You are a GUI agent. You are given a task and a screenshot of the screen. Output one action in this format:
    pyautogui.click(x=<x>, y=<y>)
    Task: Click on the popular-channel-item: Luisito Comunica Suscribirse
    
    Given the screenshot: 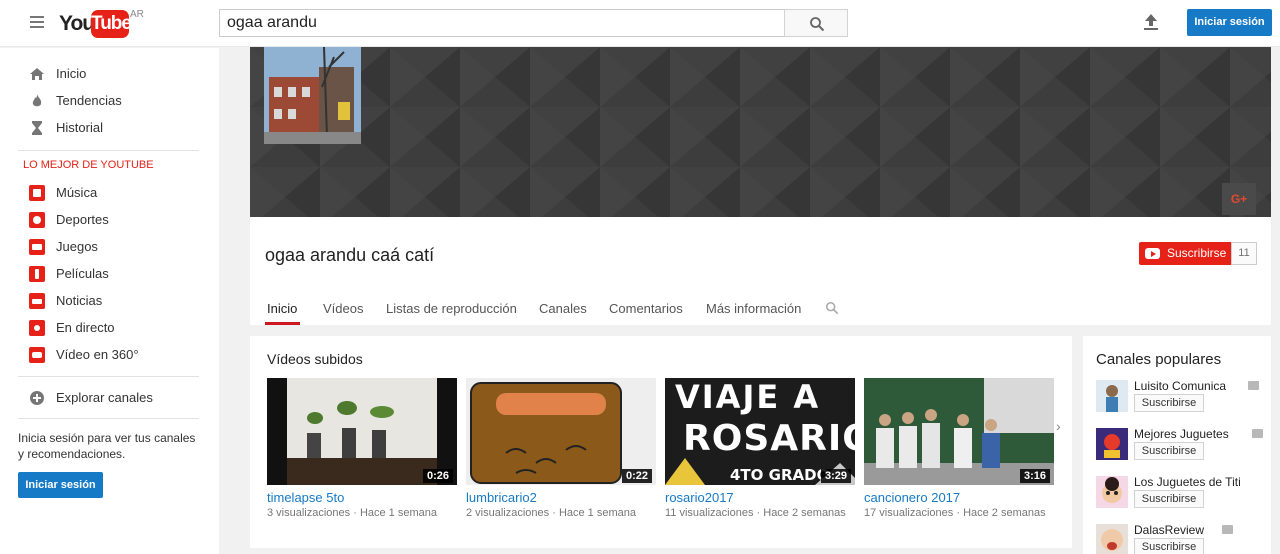 What is the action you would take?
    pyautogui.click(x=1183, y=402)
    